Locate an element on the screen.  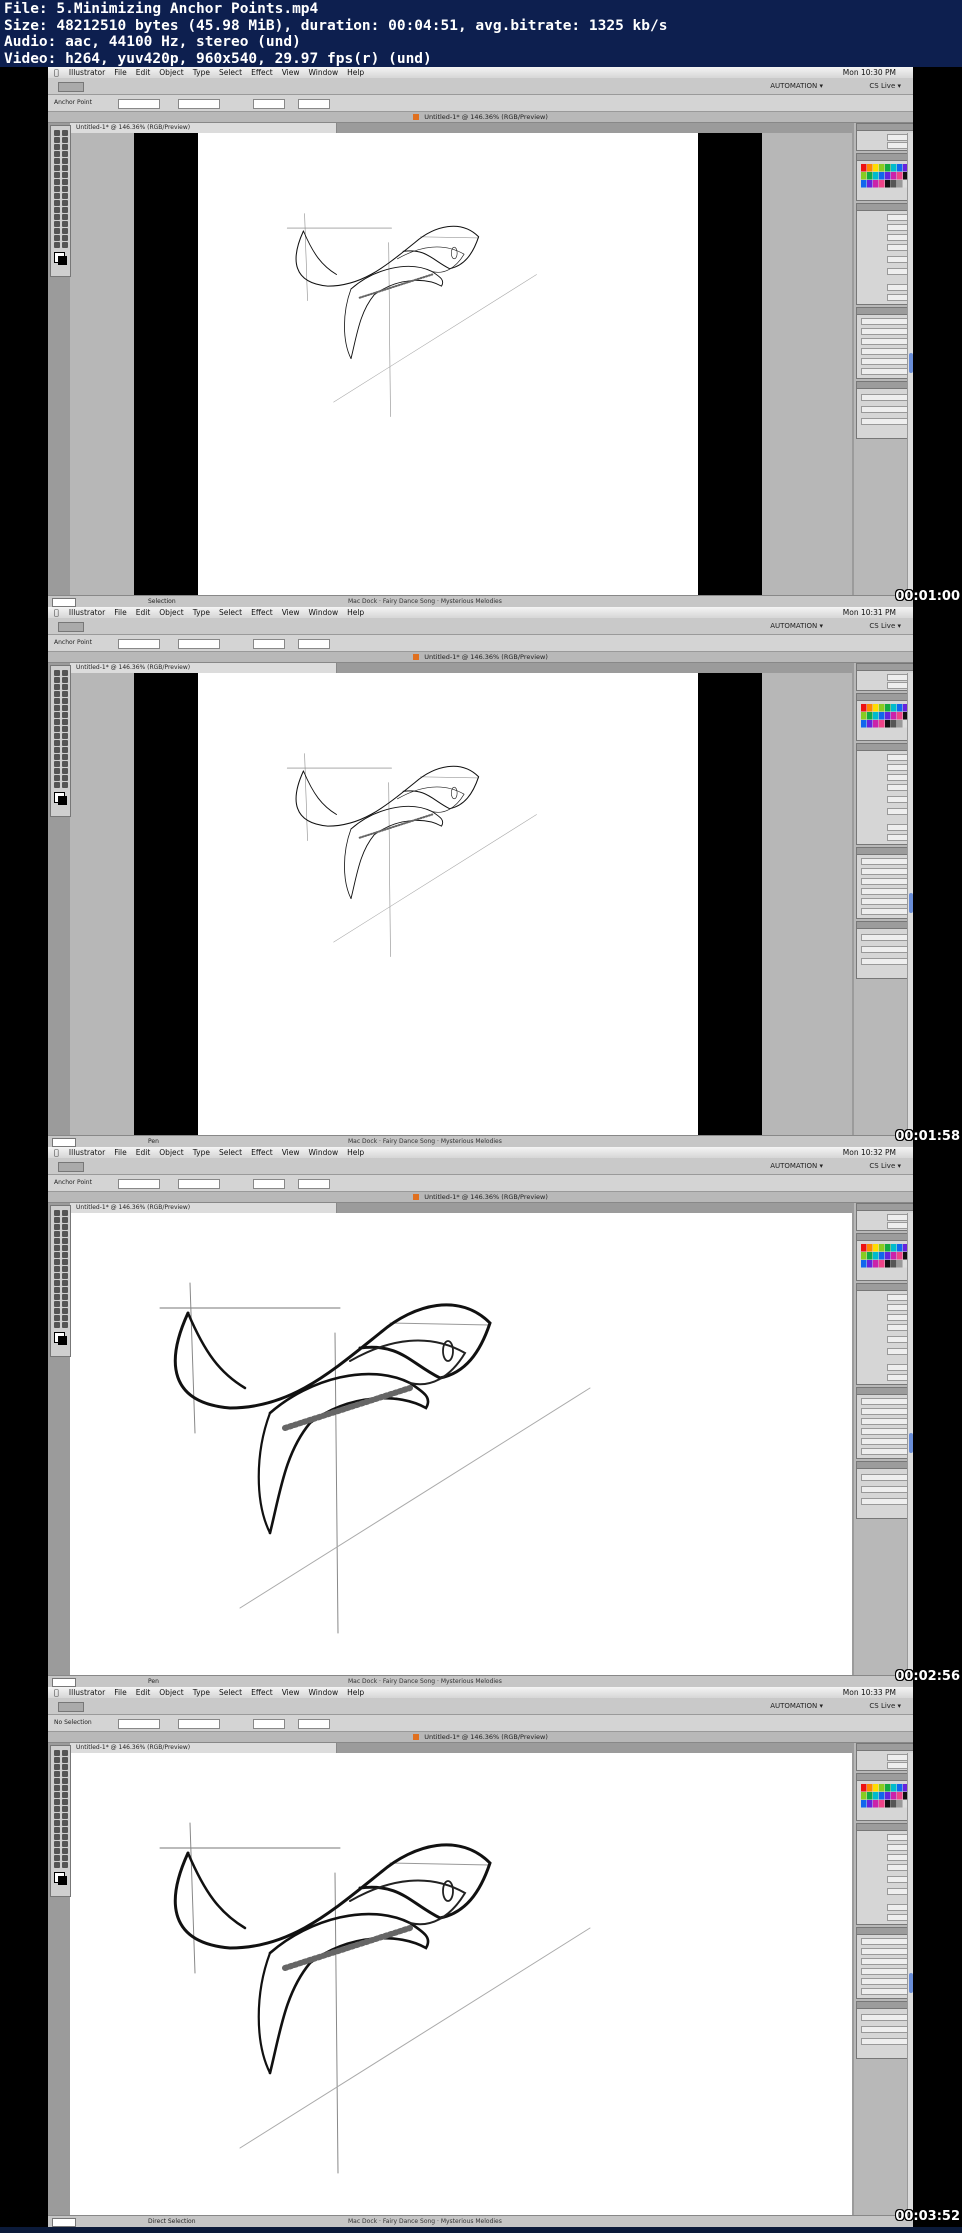
menu-item: Object is located at coordinates (171, 72).